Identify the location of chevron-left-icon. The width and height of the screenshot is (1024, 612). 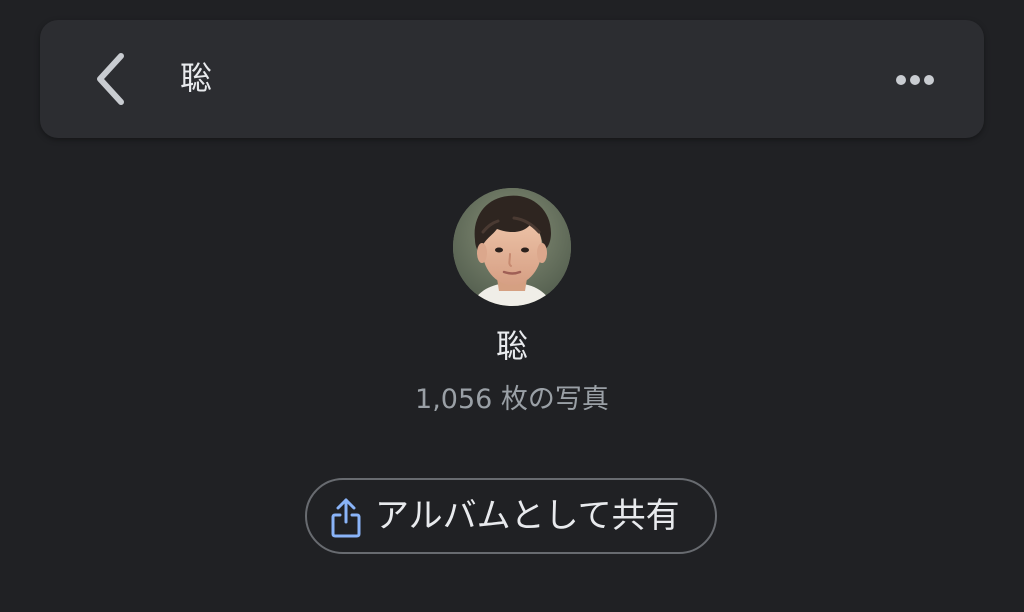
(110, 79).